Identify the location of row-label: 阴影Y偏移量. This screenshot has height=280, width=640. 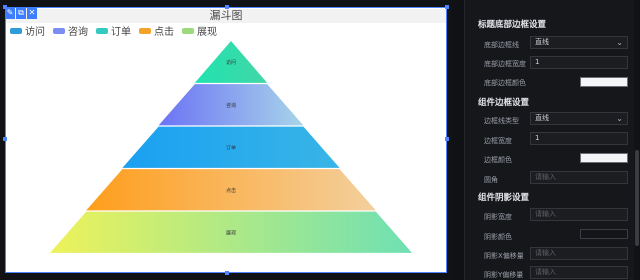
(504, 275).